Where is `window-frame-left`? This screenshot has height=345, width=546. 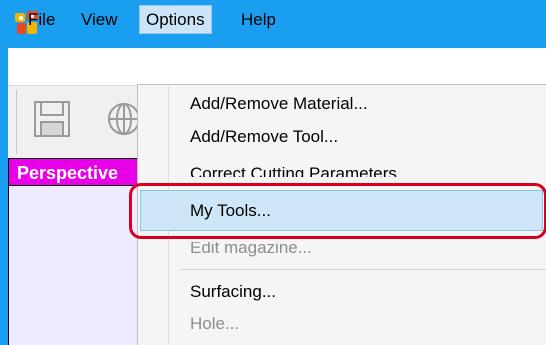 window-frame-left is located at coordinates (4, 172).